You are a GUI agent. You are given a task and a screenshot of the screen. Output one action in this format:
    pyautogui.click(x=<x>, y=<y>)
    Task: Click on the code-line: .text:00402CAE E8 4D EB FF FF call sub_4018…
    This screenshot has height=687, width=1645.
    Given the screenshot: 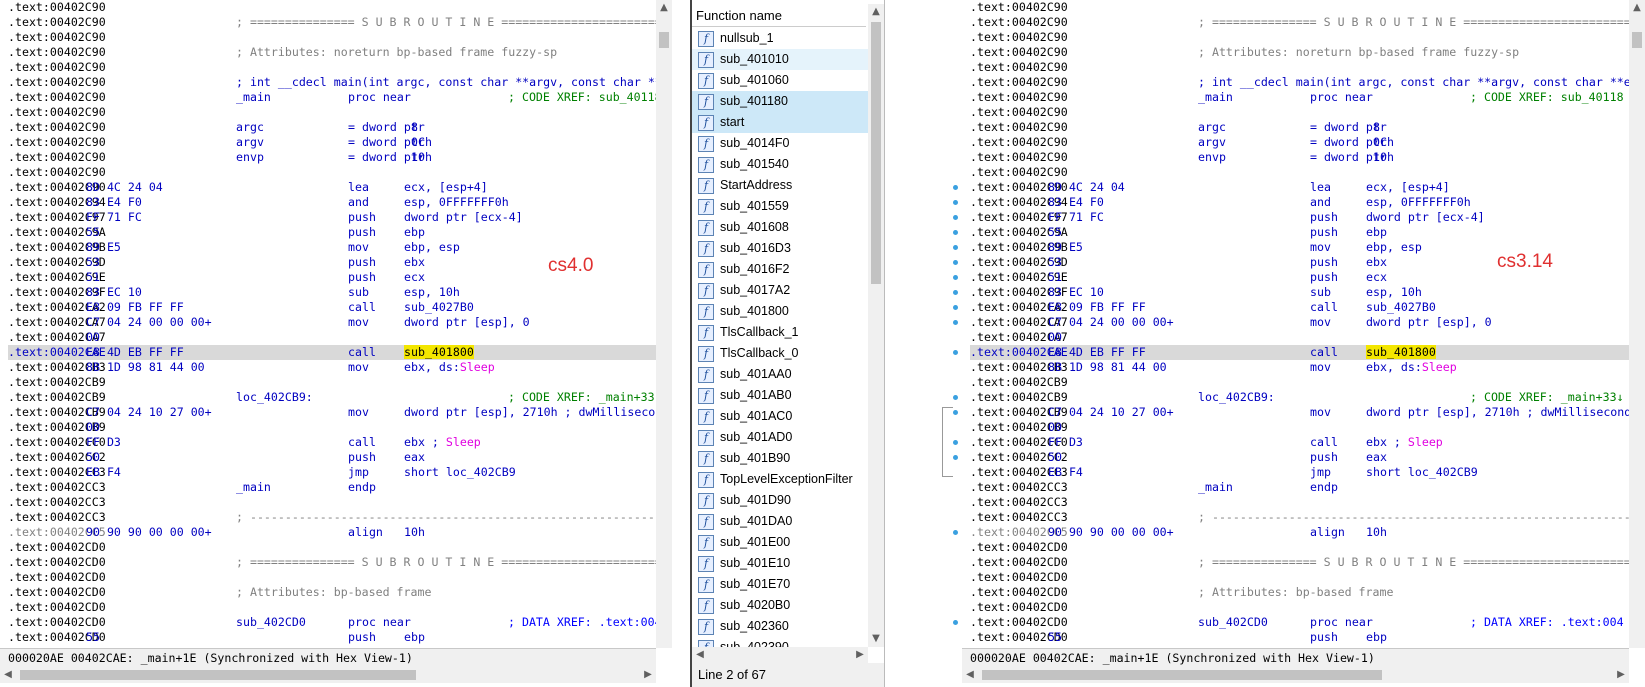 What is the action you would take?
    pyautogui.click(x=340, y=352)
    